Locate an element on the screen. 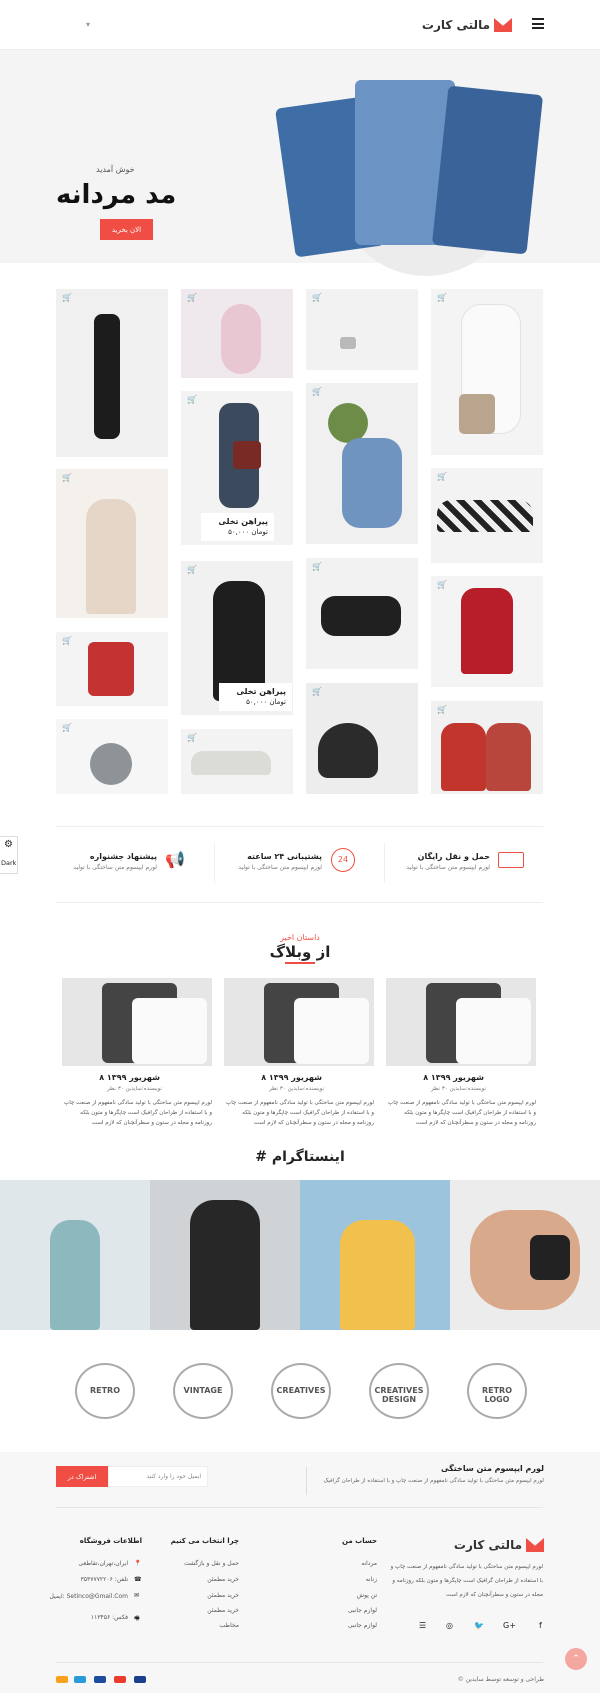  brand-logo: RETRO LOGO is located at coordinates (497, 1391).